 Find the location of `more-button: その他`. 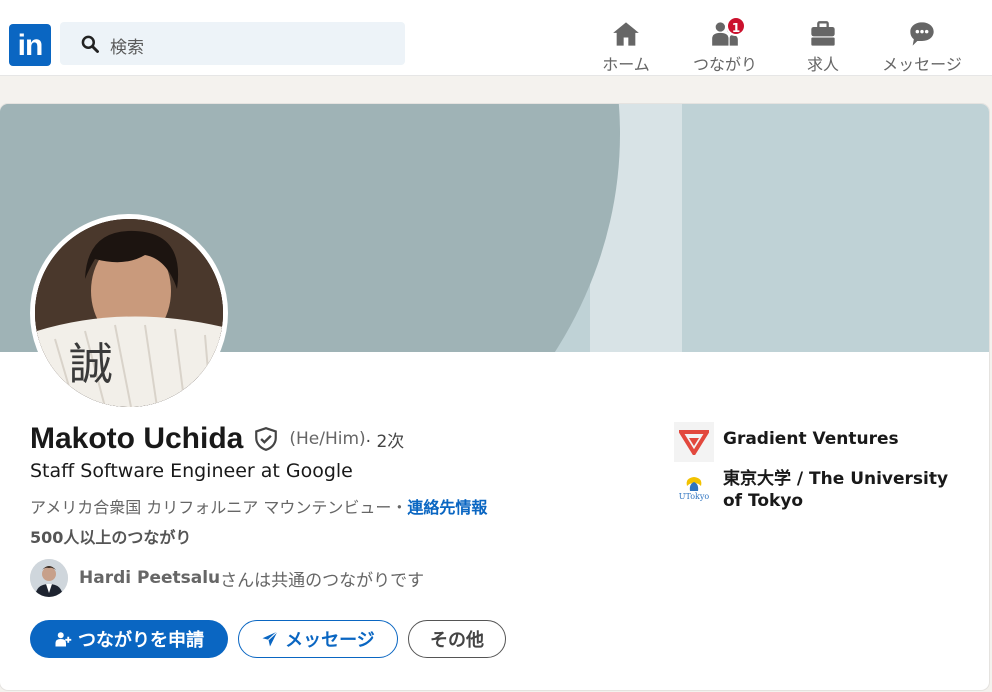

more-button: その他 is located at coordinates (457, 639).